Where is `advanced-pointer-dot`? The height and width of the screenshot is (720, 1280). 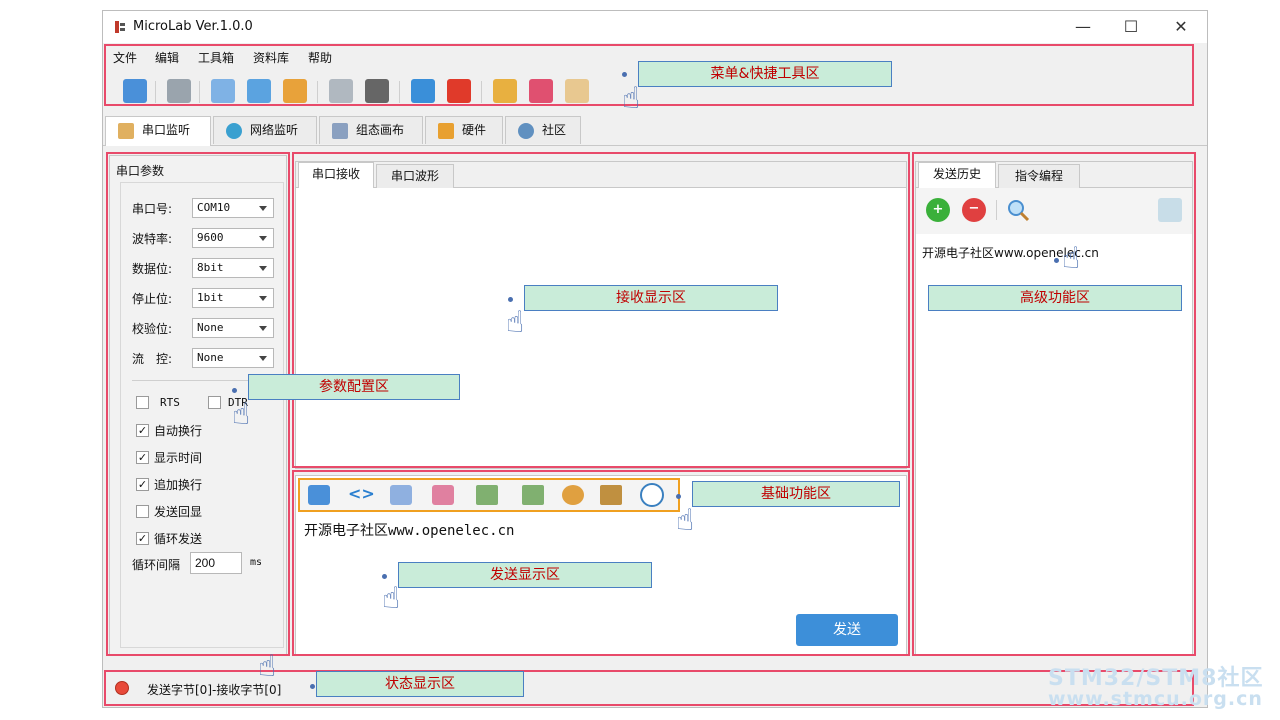 advanced-pointer-dot is located at coordinates (1056, 260).